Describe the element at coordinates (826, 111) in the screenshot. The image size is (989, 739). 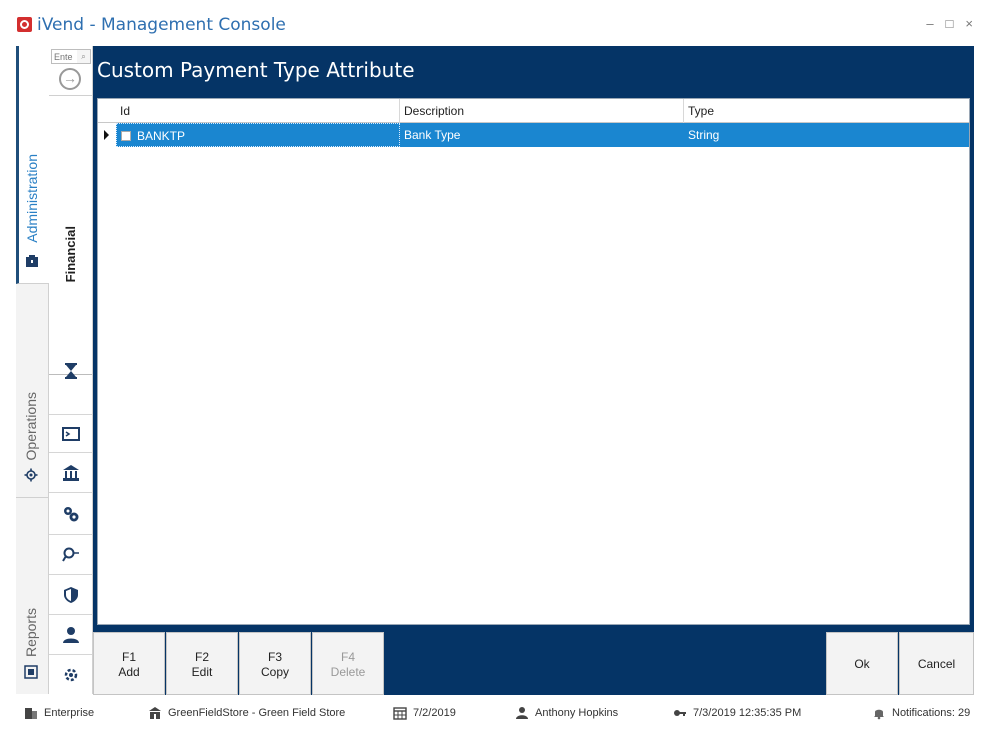
I see `column-header-type: Type` at that location.